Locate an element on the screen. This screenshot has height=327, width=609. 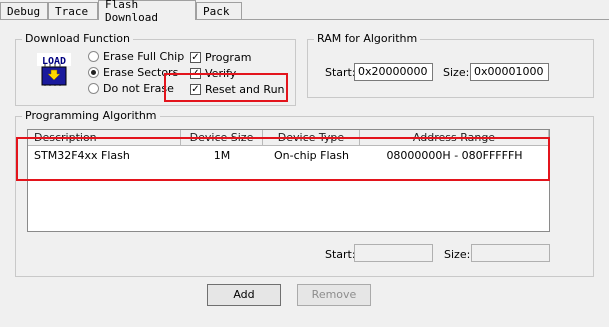
program-check-icon: ✓ is located at coordinates (195, 57).